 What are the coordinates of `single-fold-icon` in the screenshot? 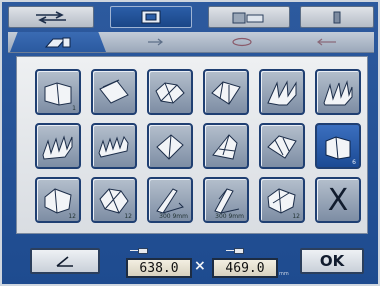 It's located at (58, 94).